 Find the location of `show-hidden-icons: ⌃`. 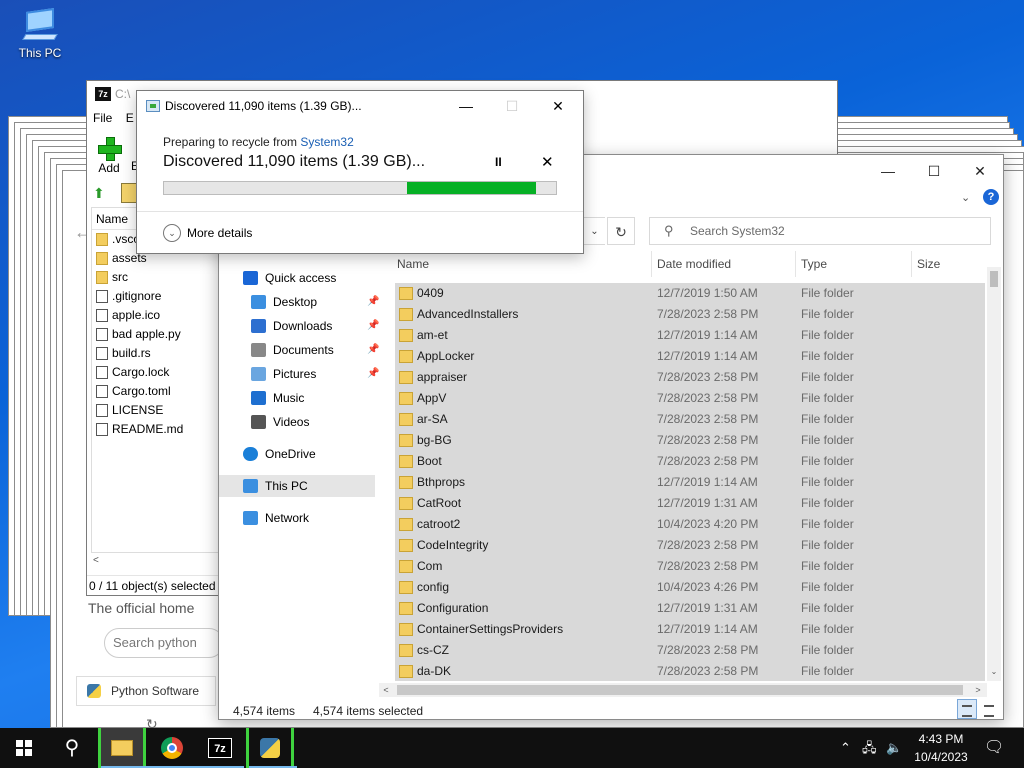

show-hidden-icons: ⌃ is located at coordinates (845, 748).